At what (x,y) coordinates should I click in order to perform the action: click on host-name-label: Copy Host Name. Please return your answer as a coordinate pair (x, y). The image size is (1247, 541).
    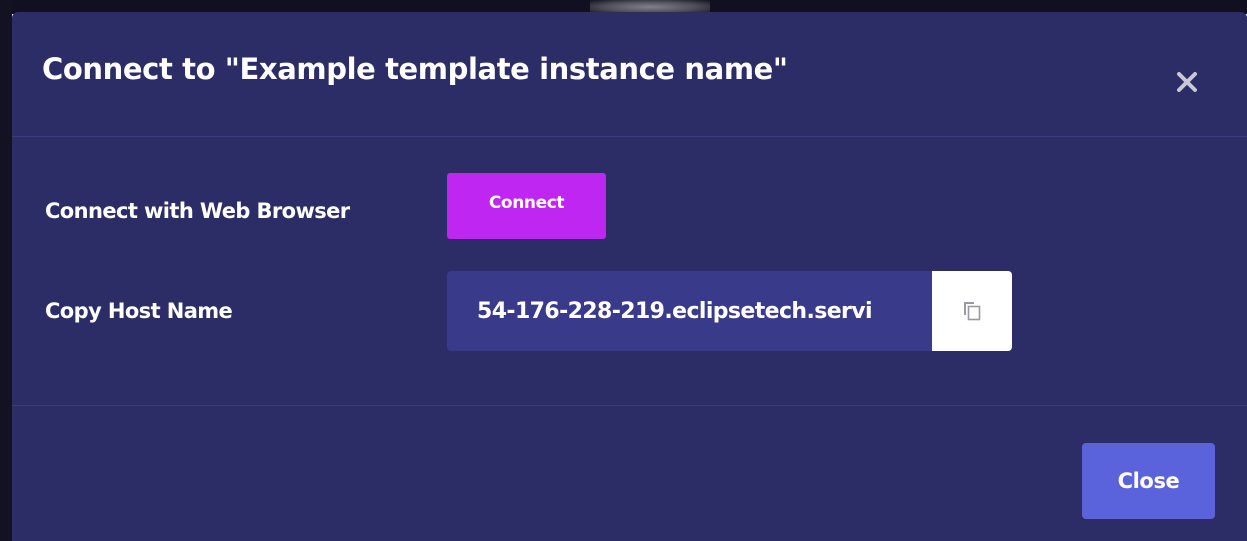
    Looking at the image, I should click on (139, 311).